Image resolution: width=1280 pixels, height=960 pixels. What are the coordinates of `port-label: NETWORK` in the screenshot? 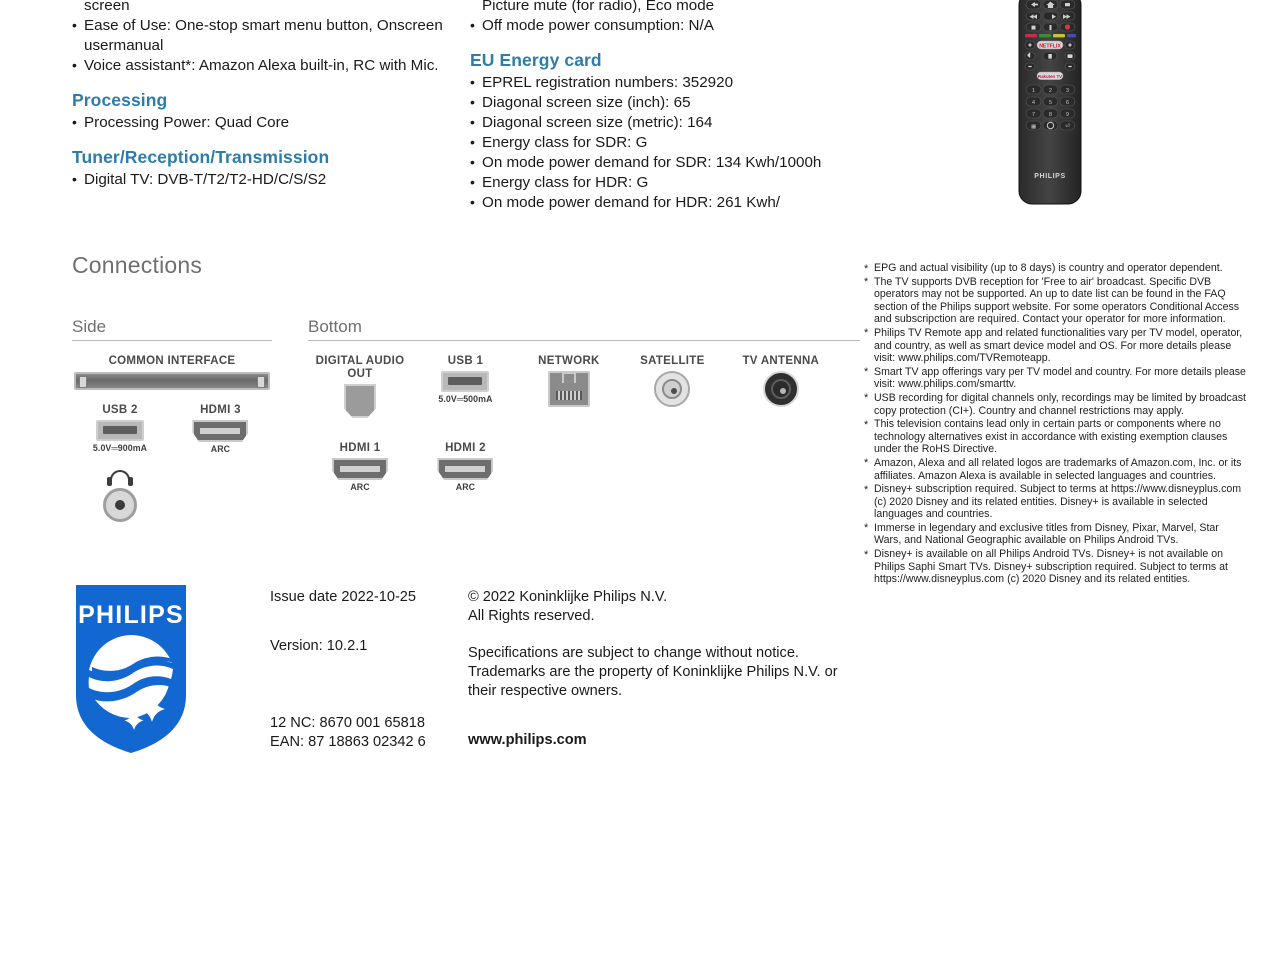 It's located at (569, 361).